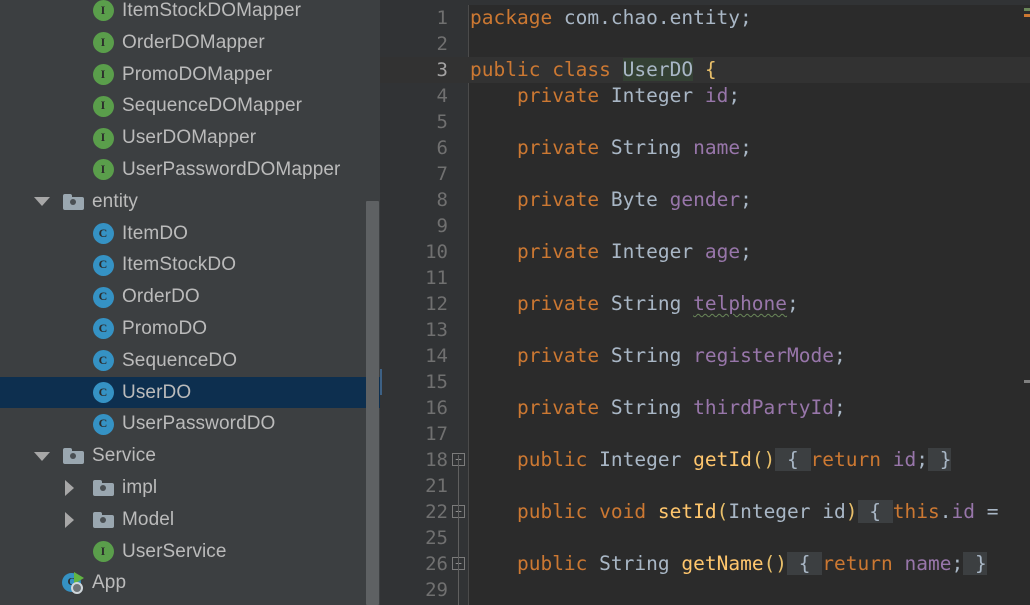 Image resolution: width=1030 pixels, height=605 pixels. I want to click on code-token: ), so click(851, 511).